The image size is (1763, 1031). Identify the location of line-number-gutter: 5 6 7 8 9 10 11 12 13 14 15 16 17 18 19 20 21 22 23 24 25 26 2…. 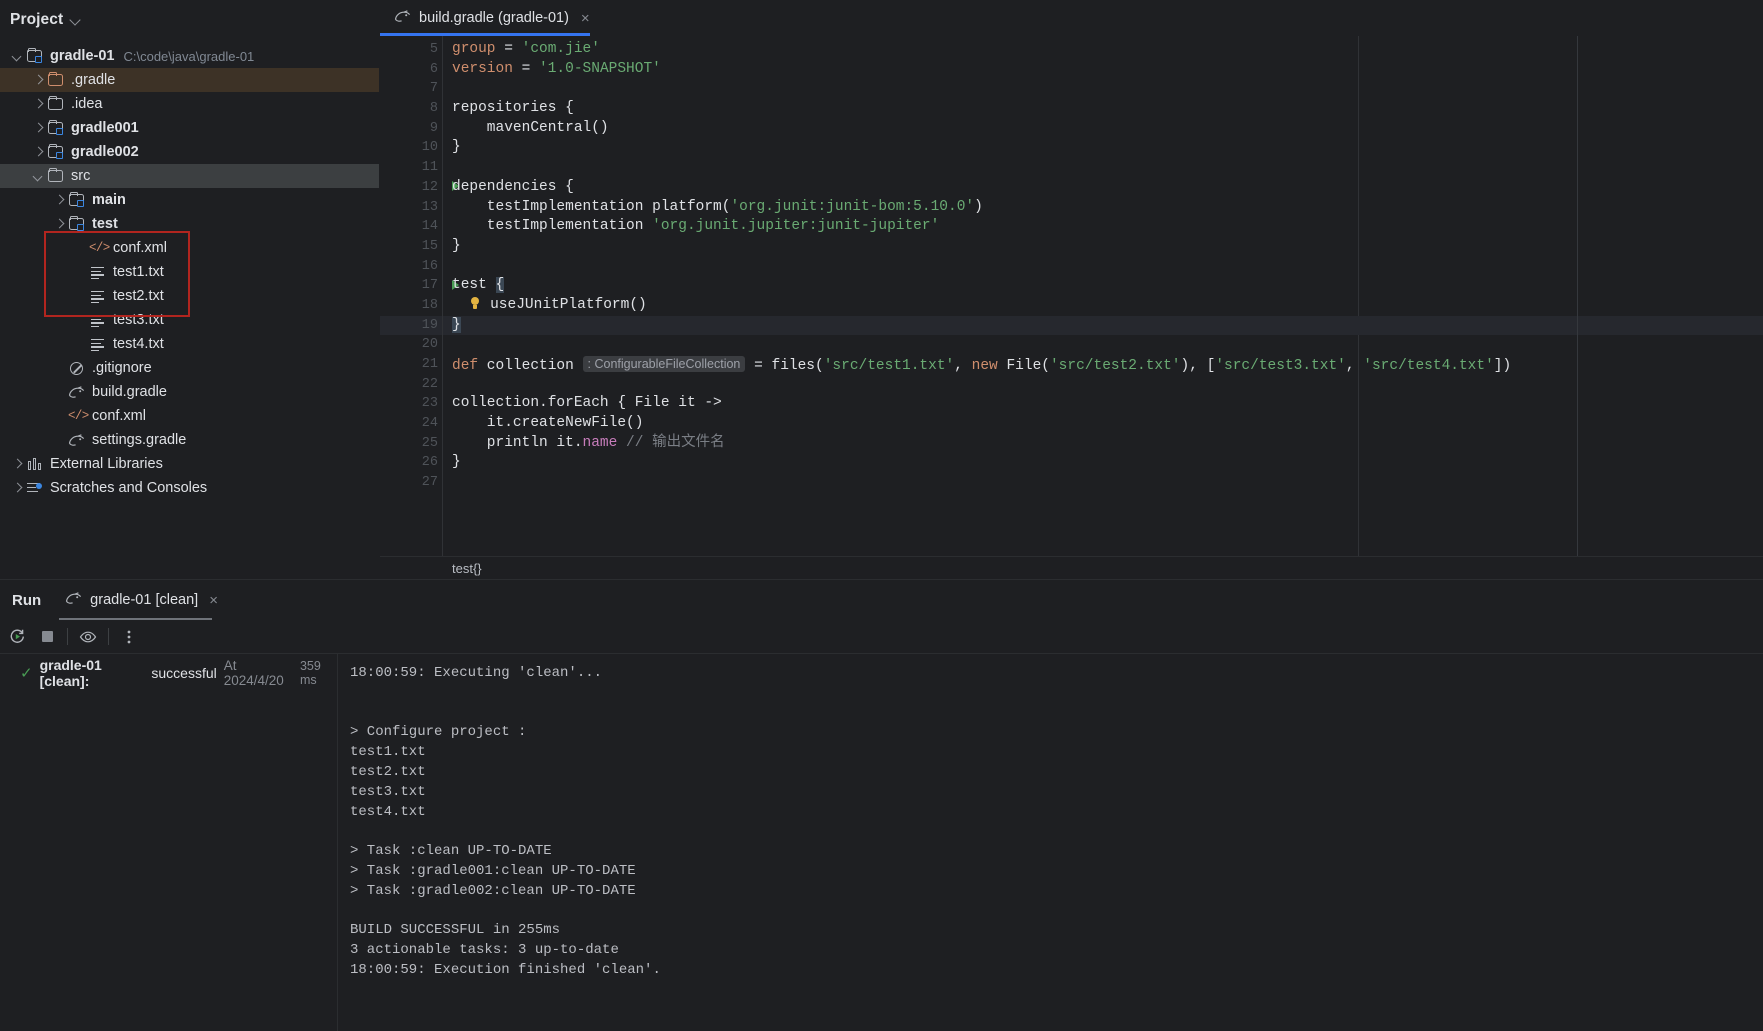
(419, 296).